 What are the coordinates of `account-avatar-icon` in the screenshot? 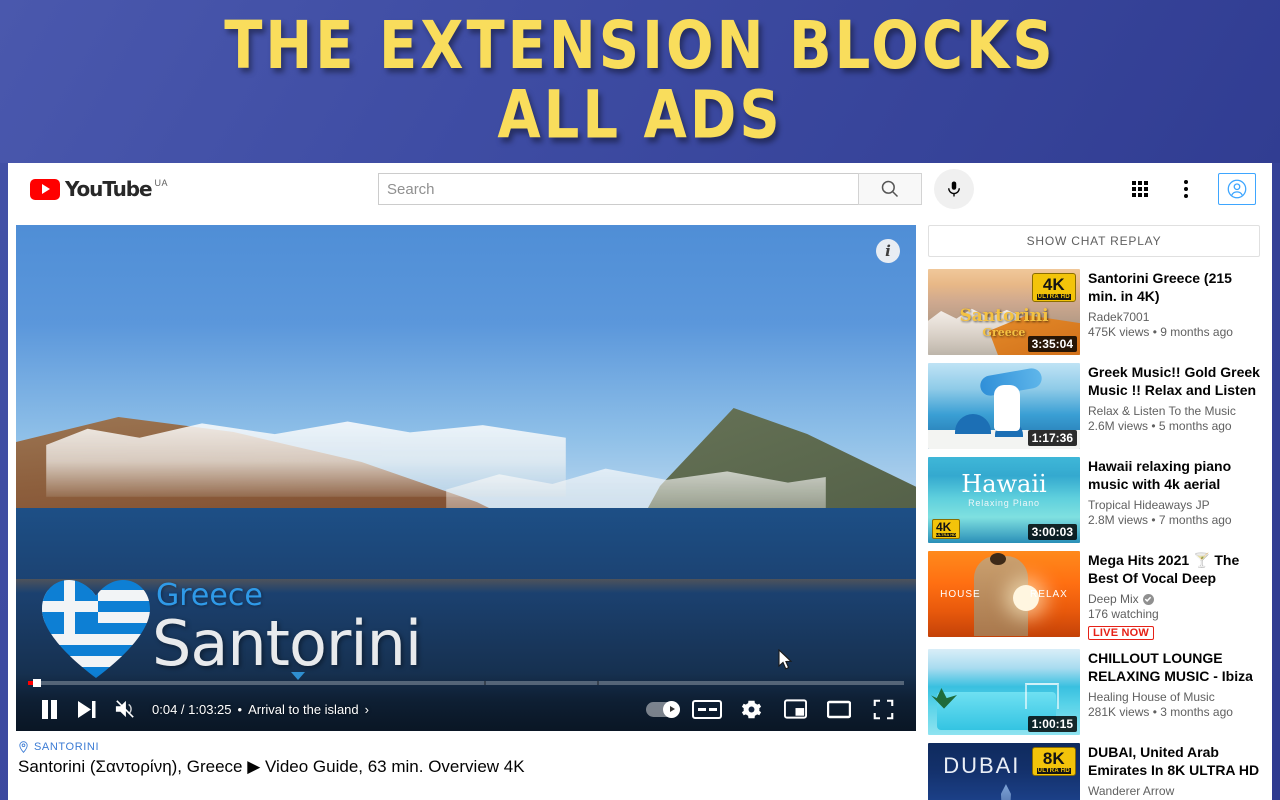 It's located at (1237, 189).